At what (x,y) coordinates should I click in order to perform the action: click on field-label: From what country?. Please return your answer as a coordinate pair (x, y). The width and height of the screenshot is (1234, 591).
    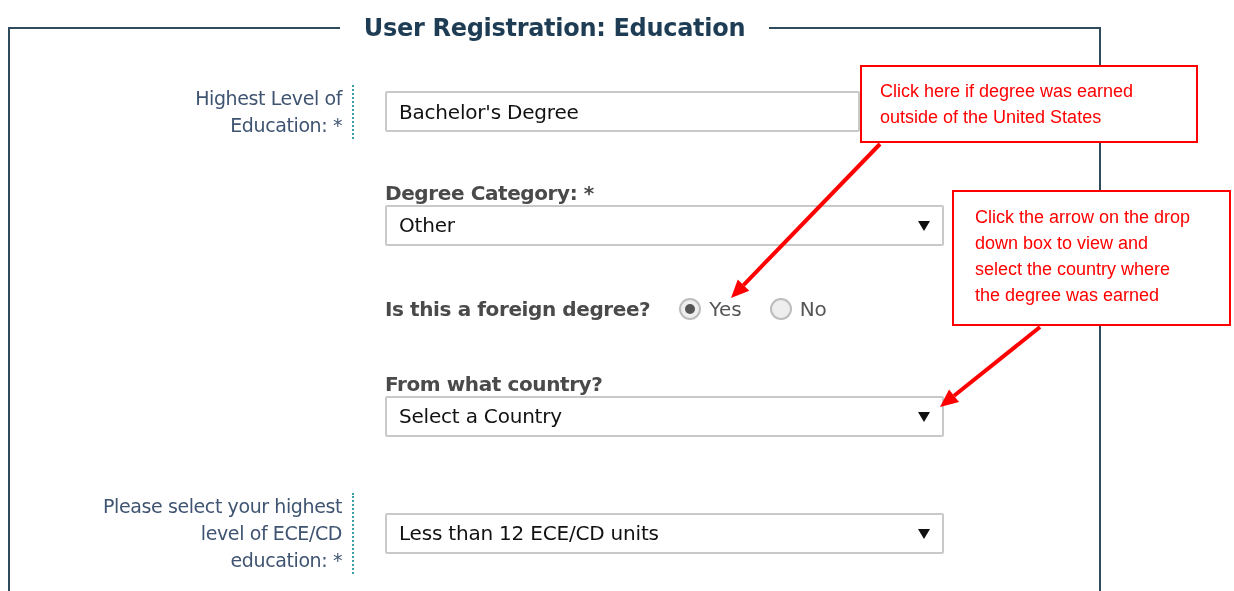
    Looking at the image, I should click on (494, 383).